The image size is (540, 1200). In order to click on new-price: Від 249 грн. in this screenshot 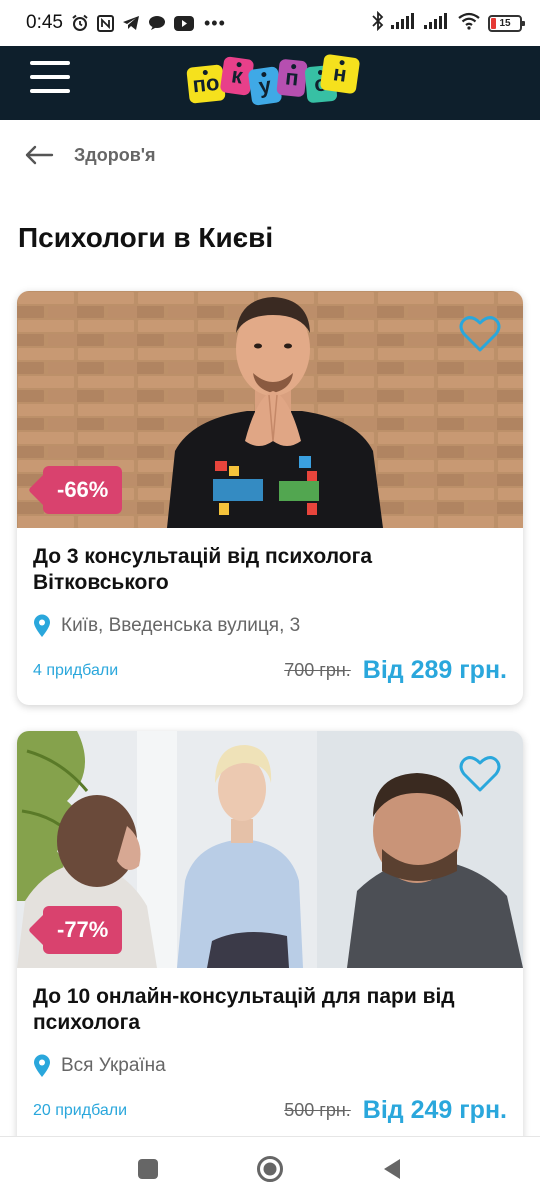, I will do `click(435, 1110)`.